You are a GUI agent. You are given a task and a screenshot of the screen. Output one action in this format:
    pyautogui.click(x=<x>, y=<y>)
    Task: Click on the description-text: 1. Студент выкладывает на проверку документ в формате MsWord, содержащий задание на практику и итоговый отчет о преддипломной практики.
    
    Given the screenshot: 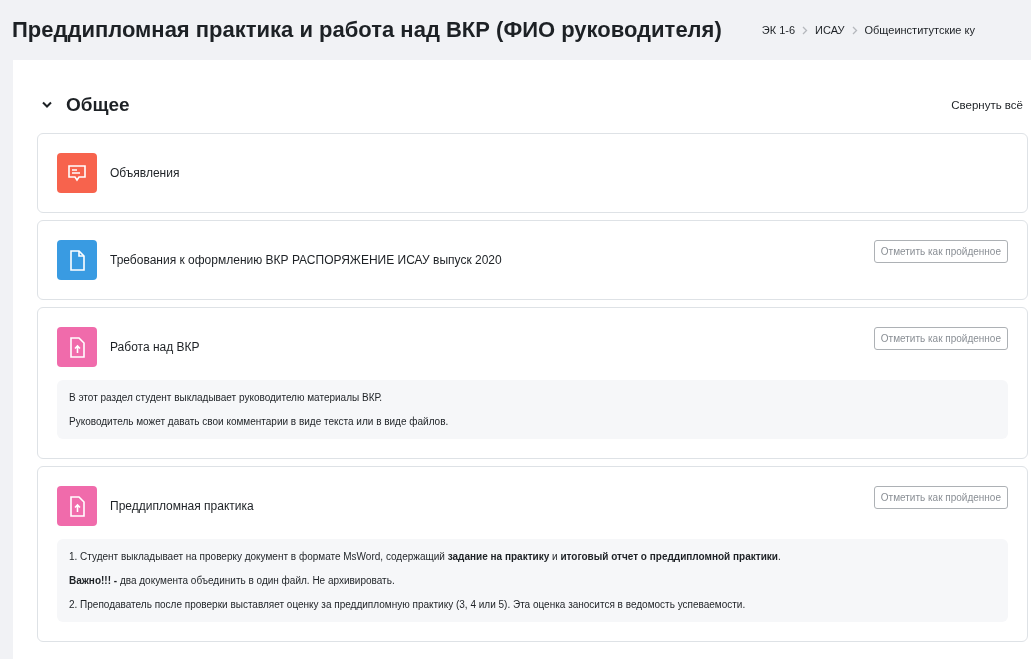 What is the action you would take?
    pyautogui.click(x=425, y=556)
    